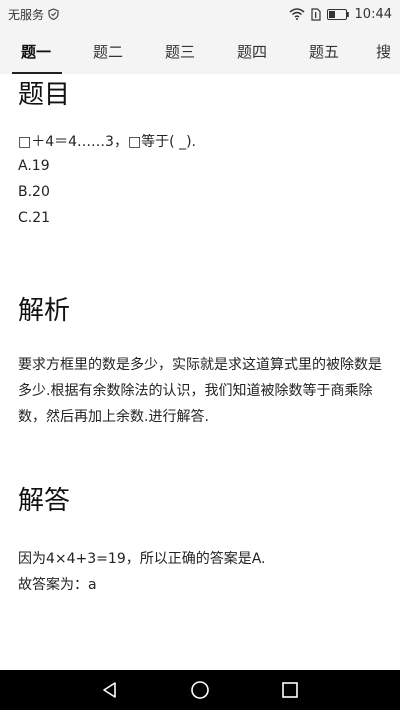 This screenshot has height=710, width=400. Describe the element at coordinates (36, 51) in the screenshot. I see `tab-question-1: 题一` at that location.